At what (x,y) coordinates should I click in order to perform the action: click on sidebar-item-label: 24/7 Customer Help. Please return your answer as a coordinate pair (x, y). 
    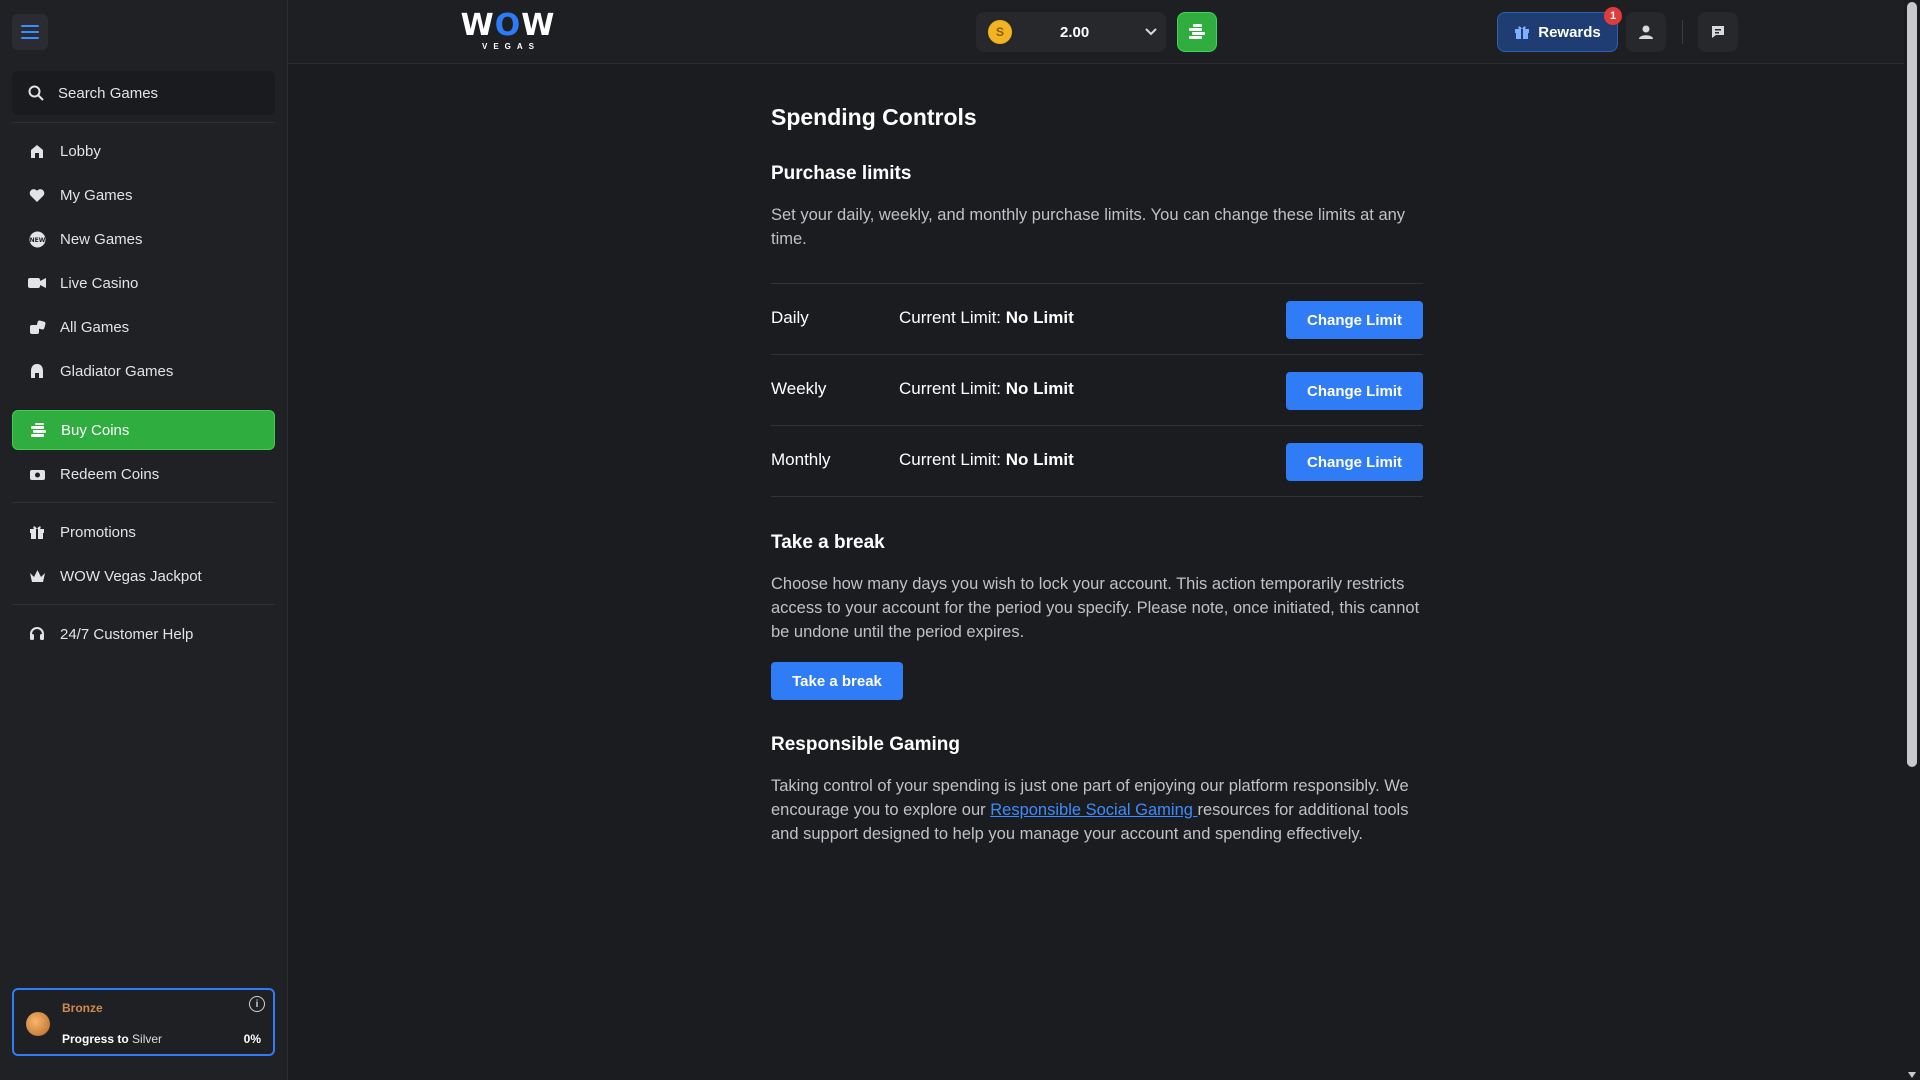
    Looking at the image, I should click on (127, 634).